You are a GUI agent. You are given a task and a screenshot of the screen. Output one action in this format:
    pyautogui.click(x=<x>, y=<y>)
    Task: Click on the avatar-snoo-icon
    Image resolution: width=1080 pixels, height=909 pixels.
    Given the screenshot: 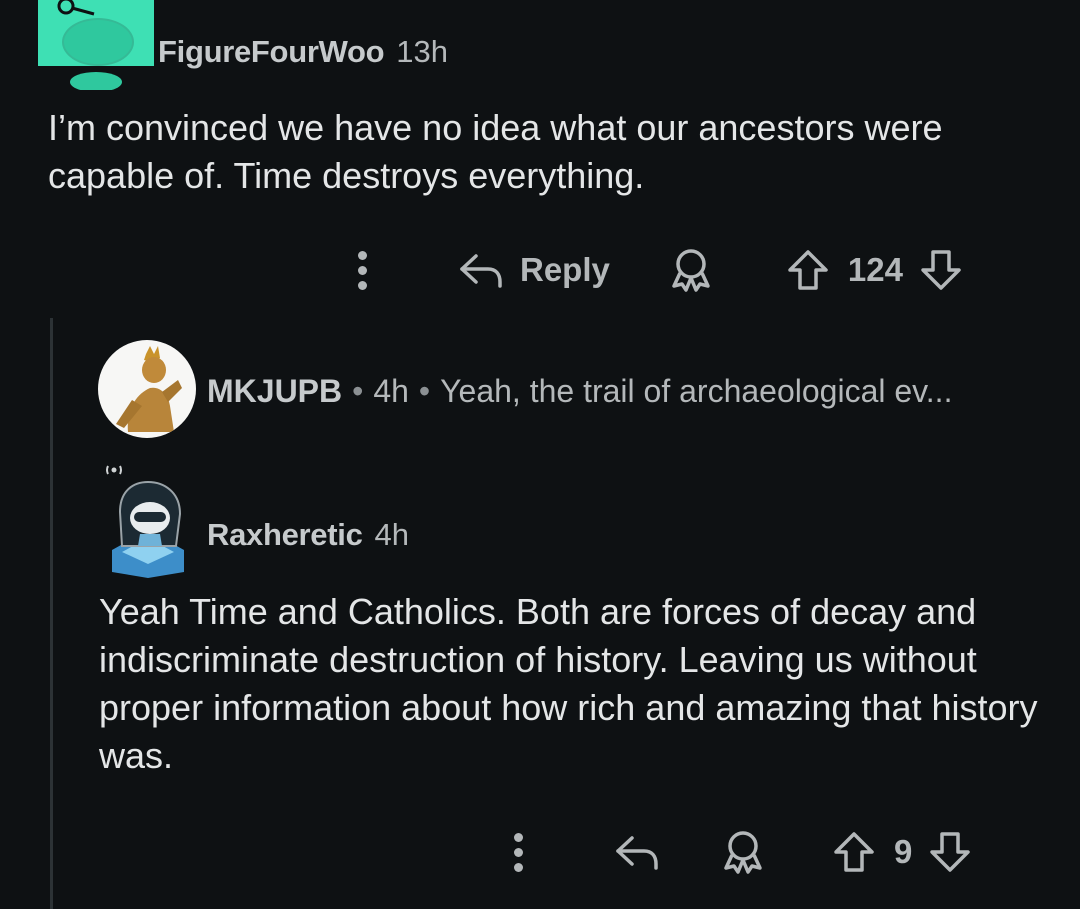 What is the action you would take?
    pyautogui.click(x=145, y=521)
    